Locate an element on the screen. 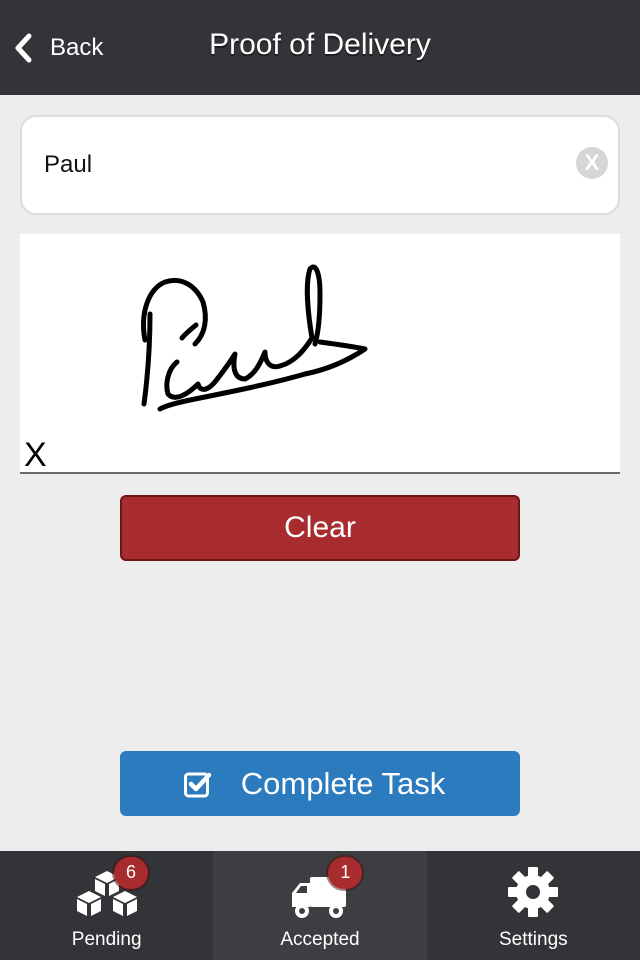 Image resolution: width=640 pixels, height=960 pixels. complete-task-button: Complete Task is located at coordinates (320, 783).